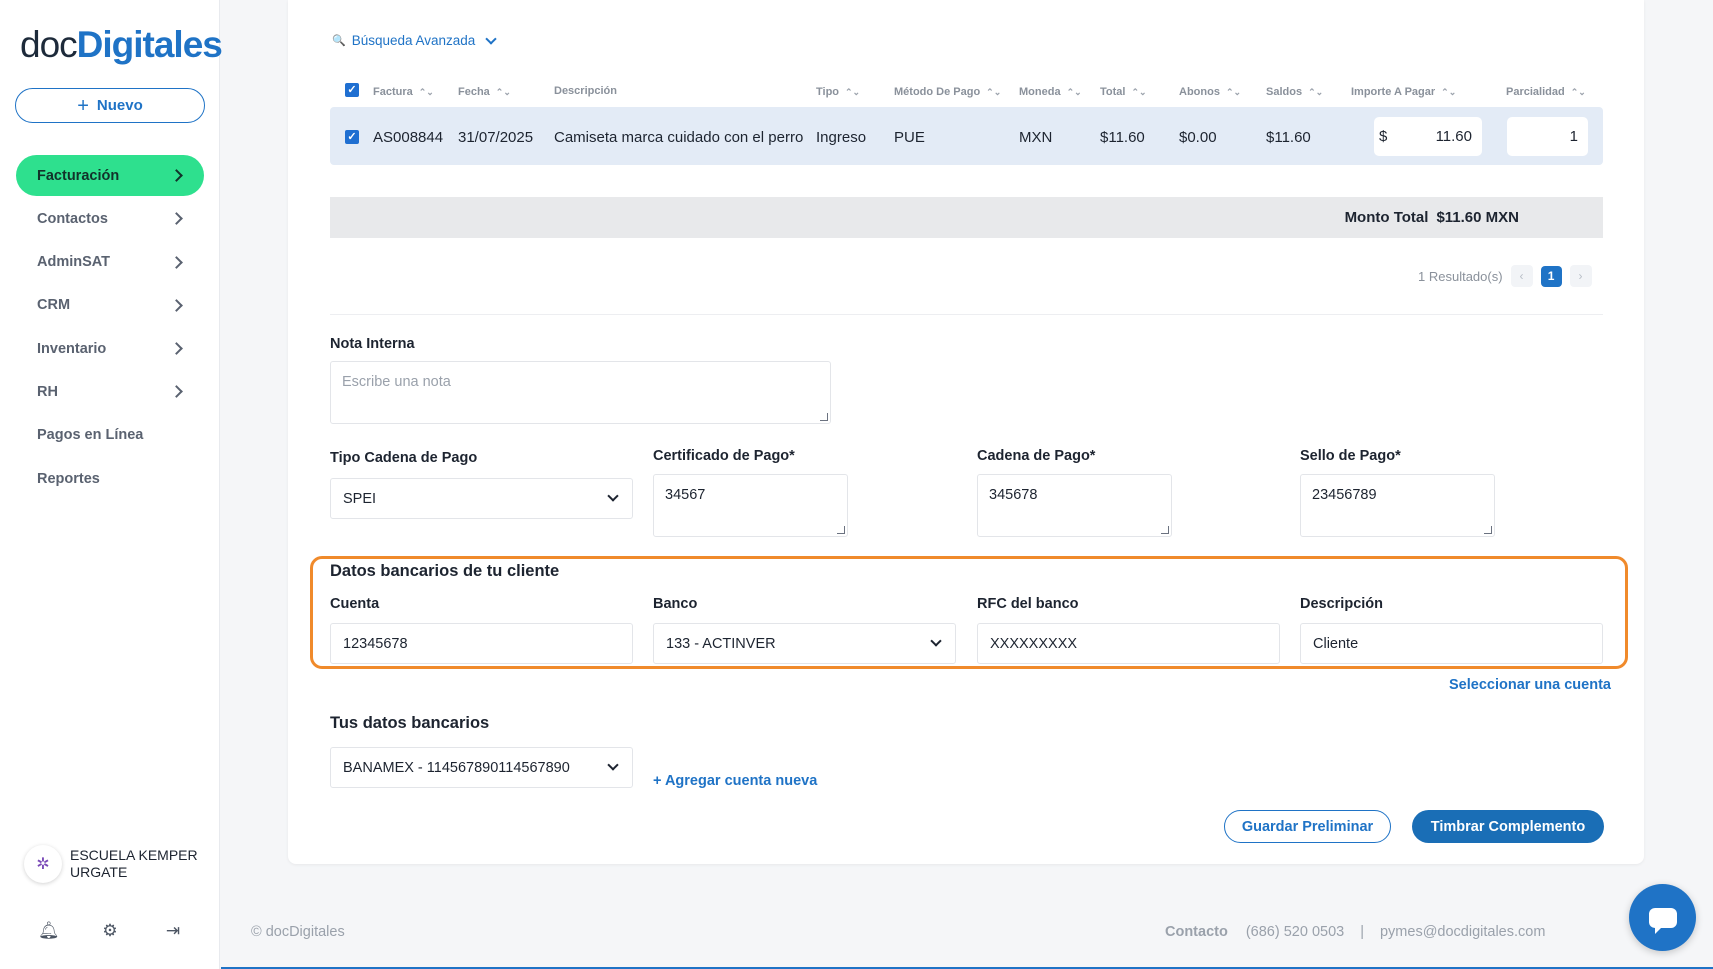 The height and width of the screenshot is (969, 1713). I want to click on currency-symbol: $, so click(1383, 136).